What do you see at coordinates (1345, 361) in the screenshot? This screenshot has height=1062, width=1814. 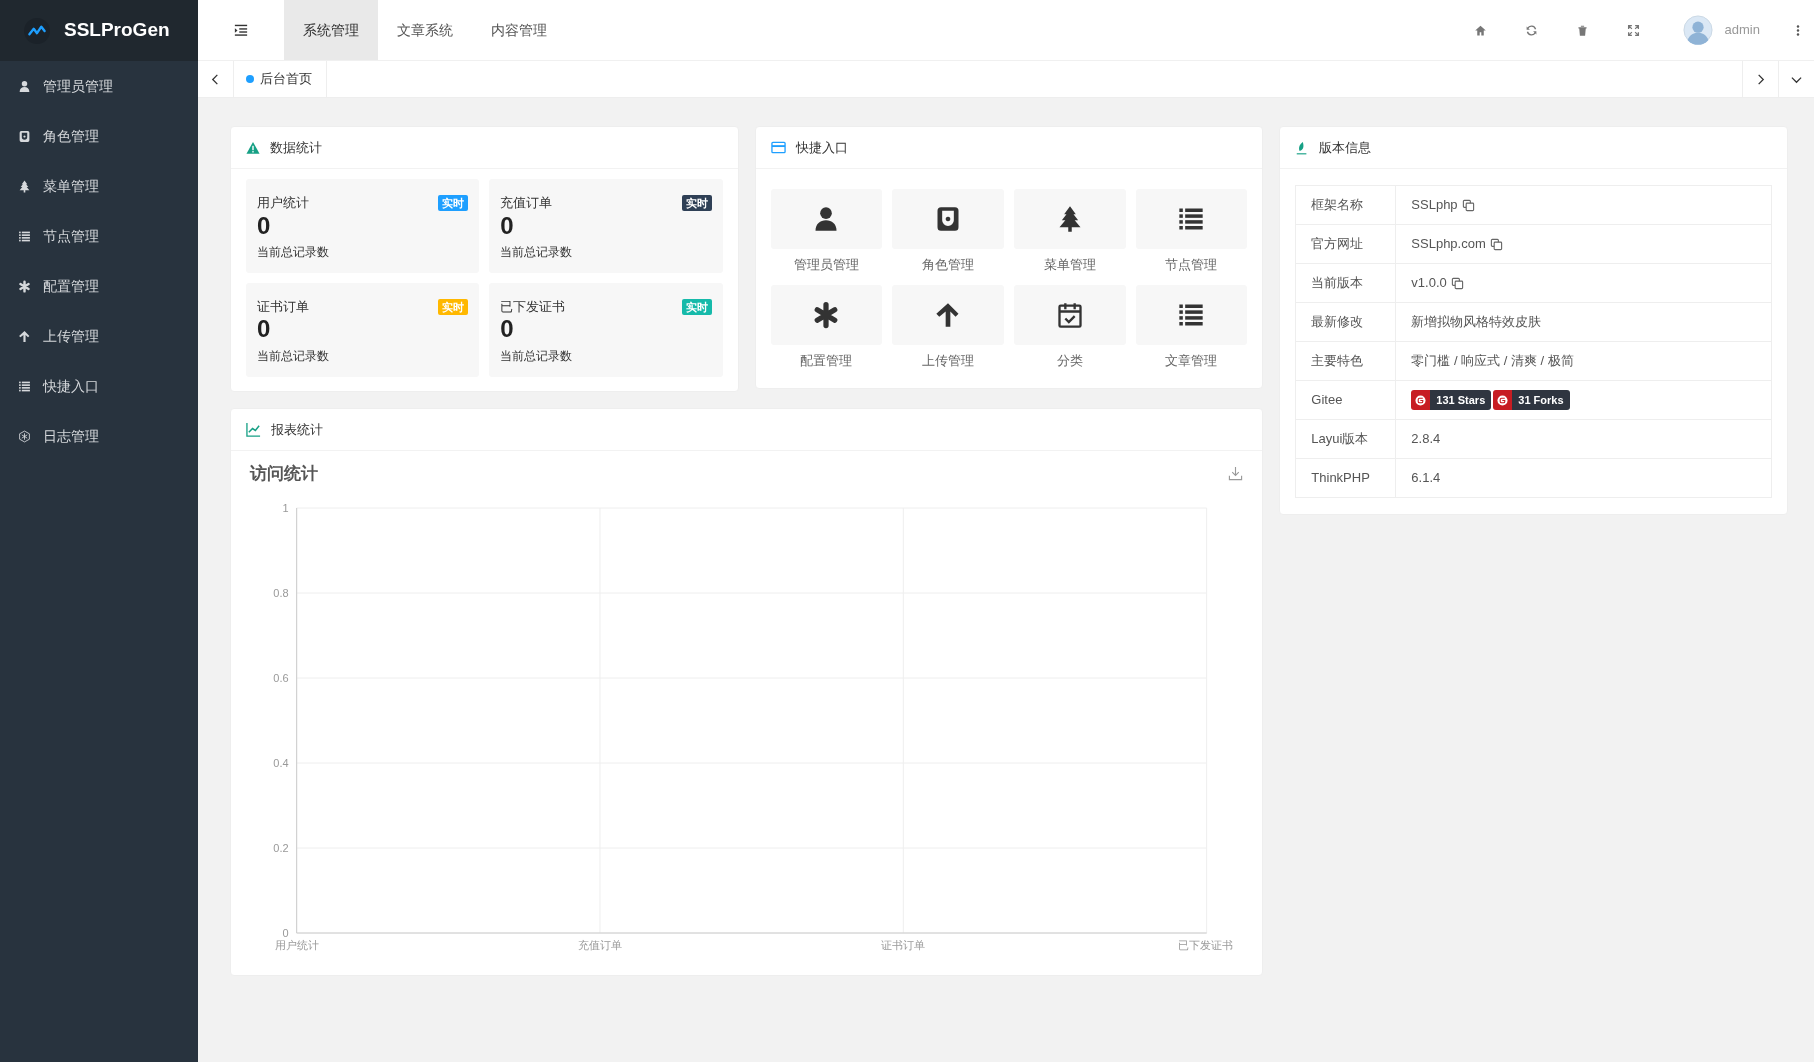 I see `table-cell: 主要特色` at bounding box center [1345, 361].